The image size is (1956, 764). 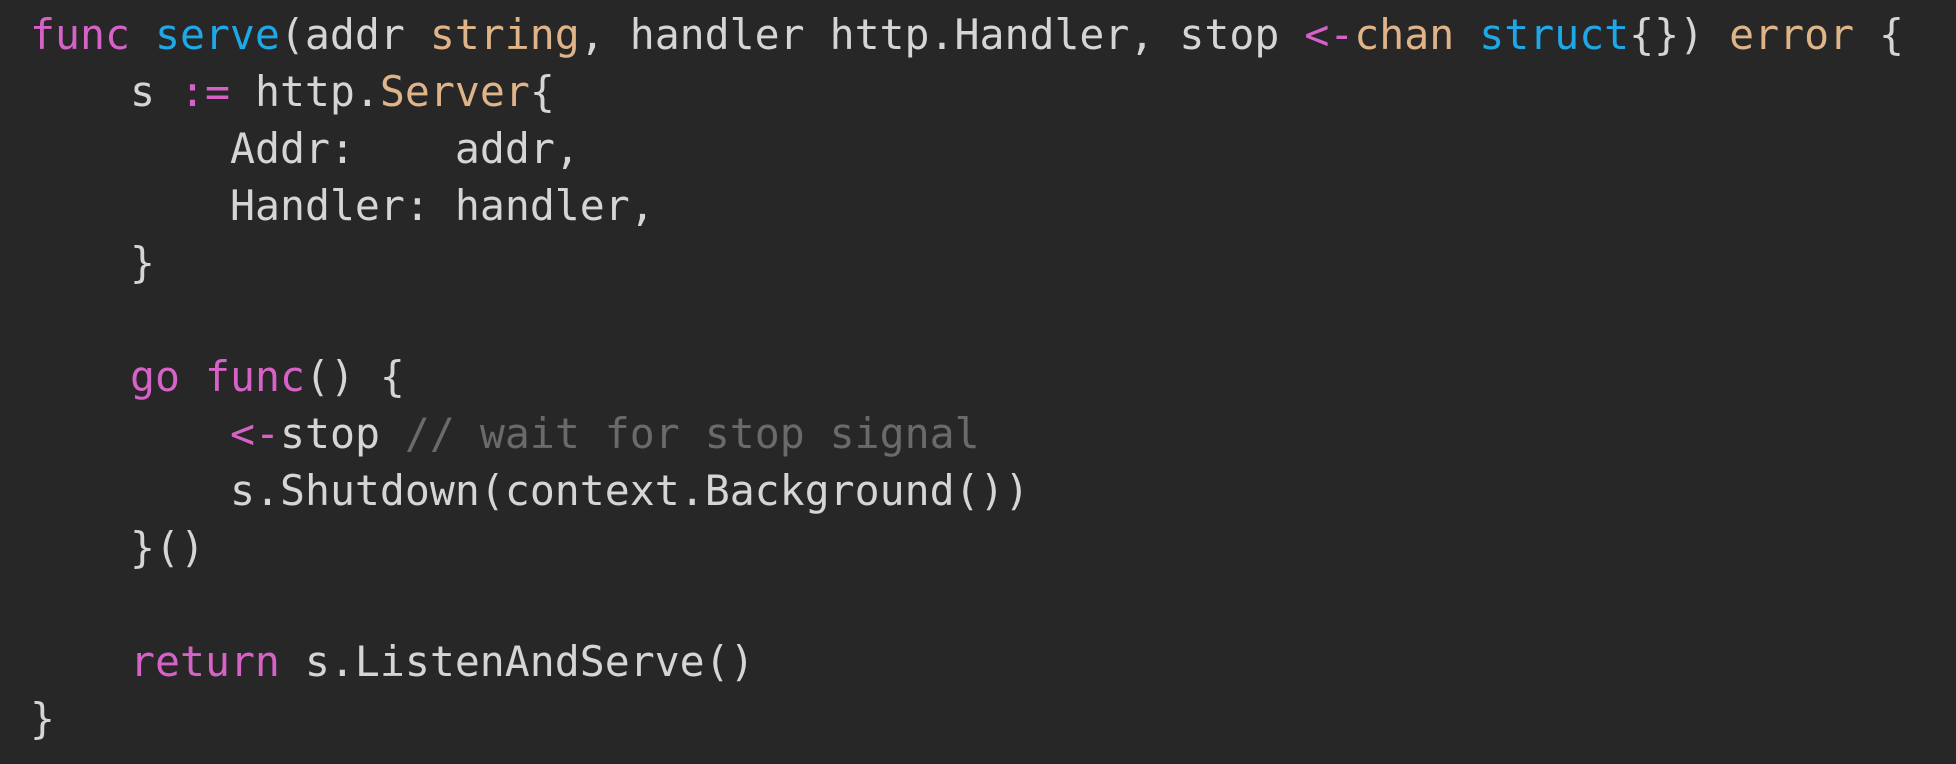 I want to click on code-token-plain: s.Shutdown(context.Background()), so click(x=630, y=490).